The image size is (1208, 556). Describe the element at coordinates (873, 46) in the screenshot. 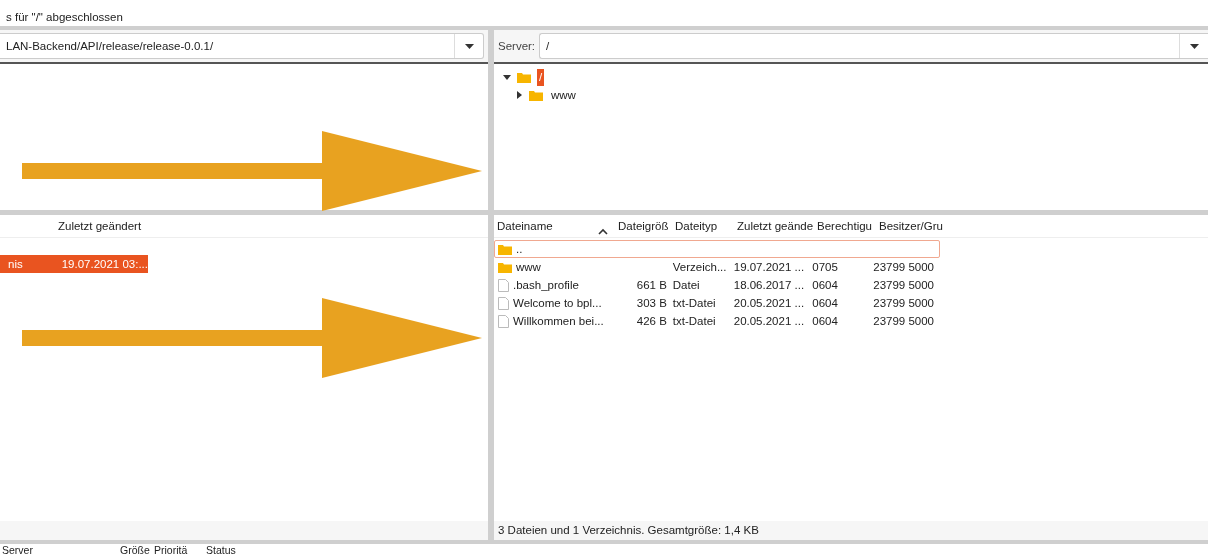

I see `remote-path-field: /` at that location.